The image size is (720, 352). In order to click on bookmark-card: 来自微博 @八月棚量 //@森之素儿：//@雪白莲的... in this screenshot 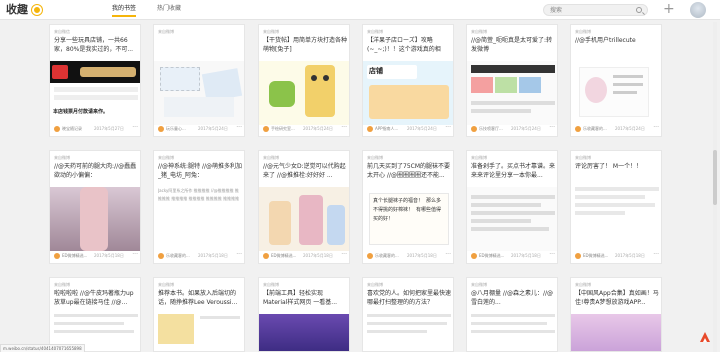, I will do `click(512, 314)`.